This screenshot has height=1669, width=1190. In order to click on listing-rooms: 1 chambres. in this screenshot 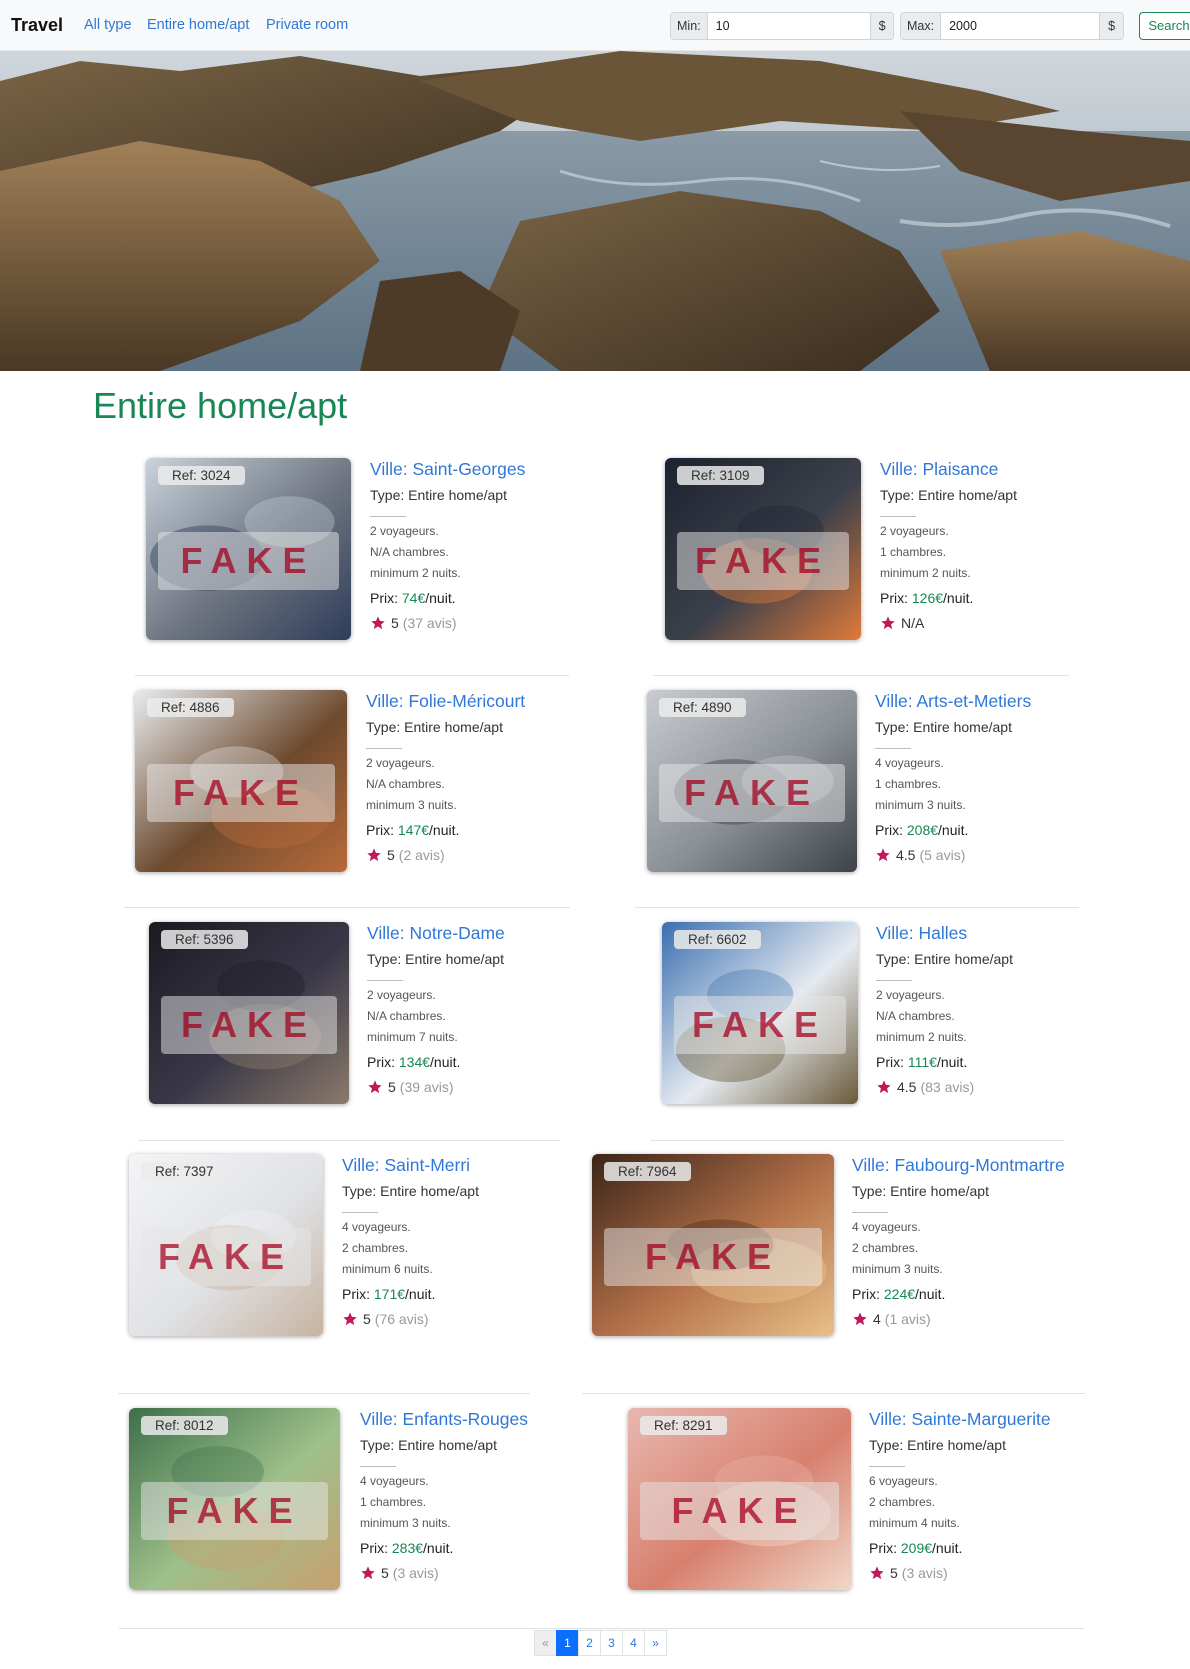, I will do `click(393, 1502)`.